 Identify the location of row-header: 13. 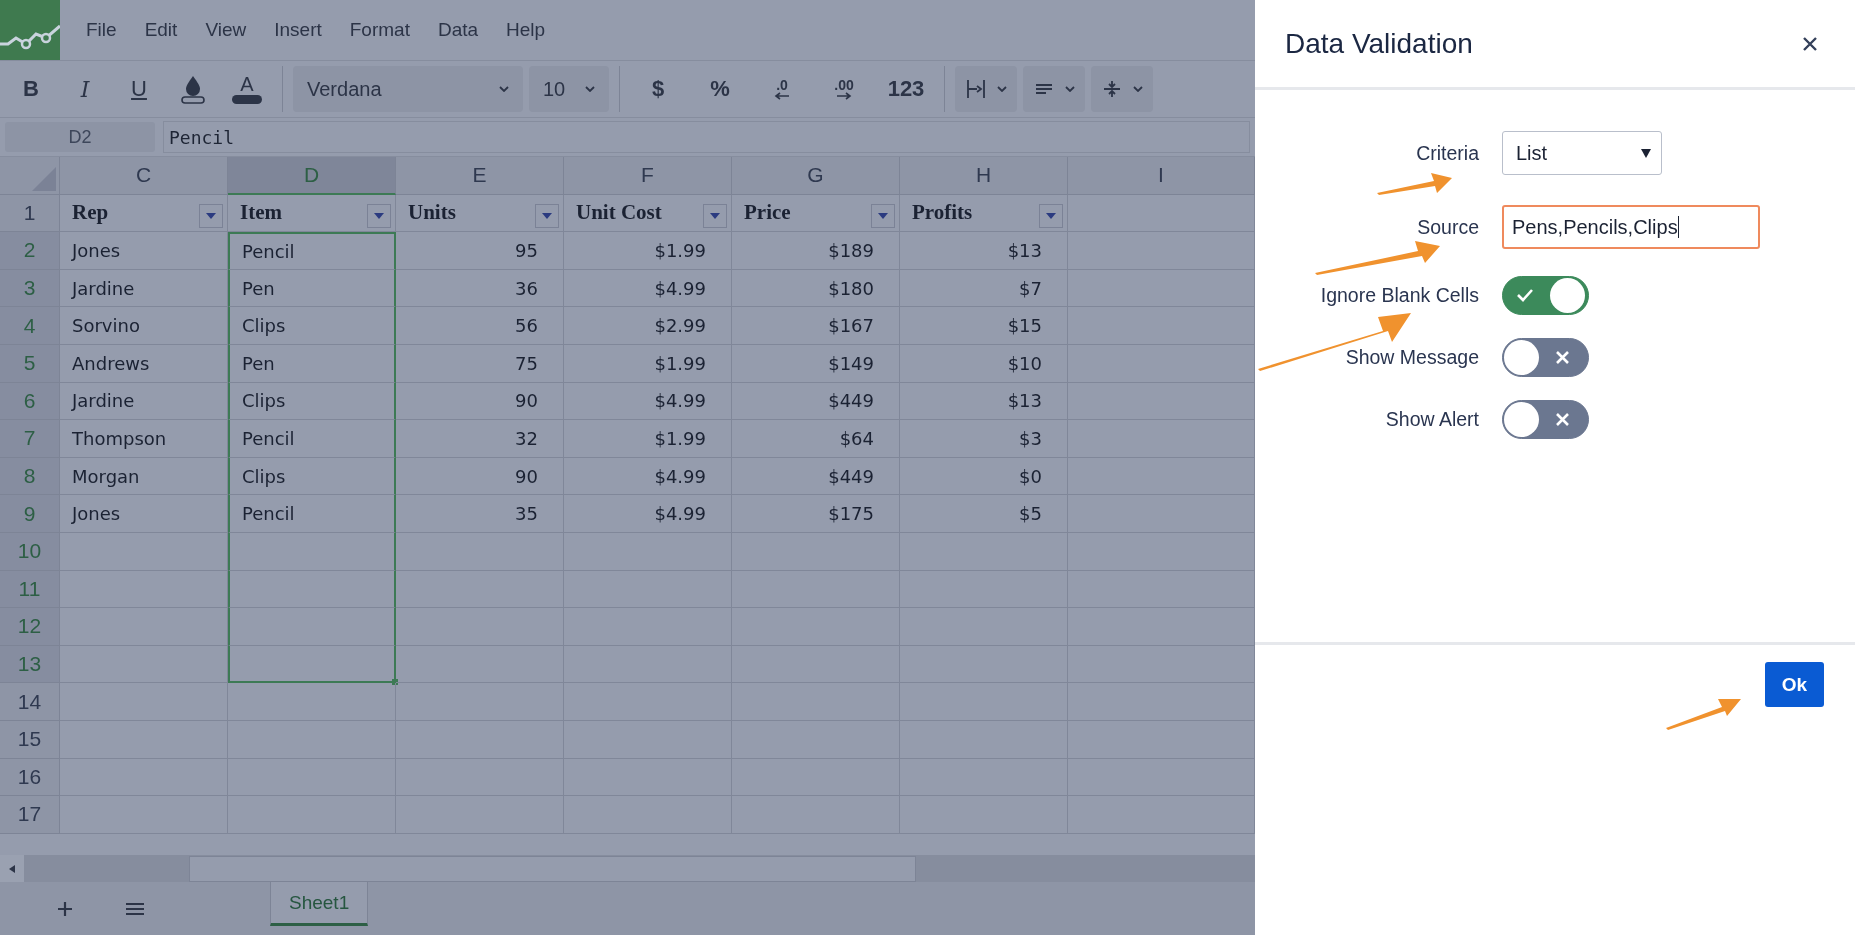
(30, 664).